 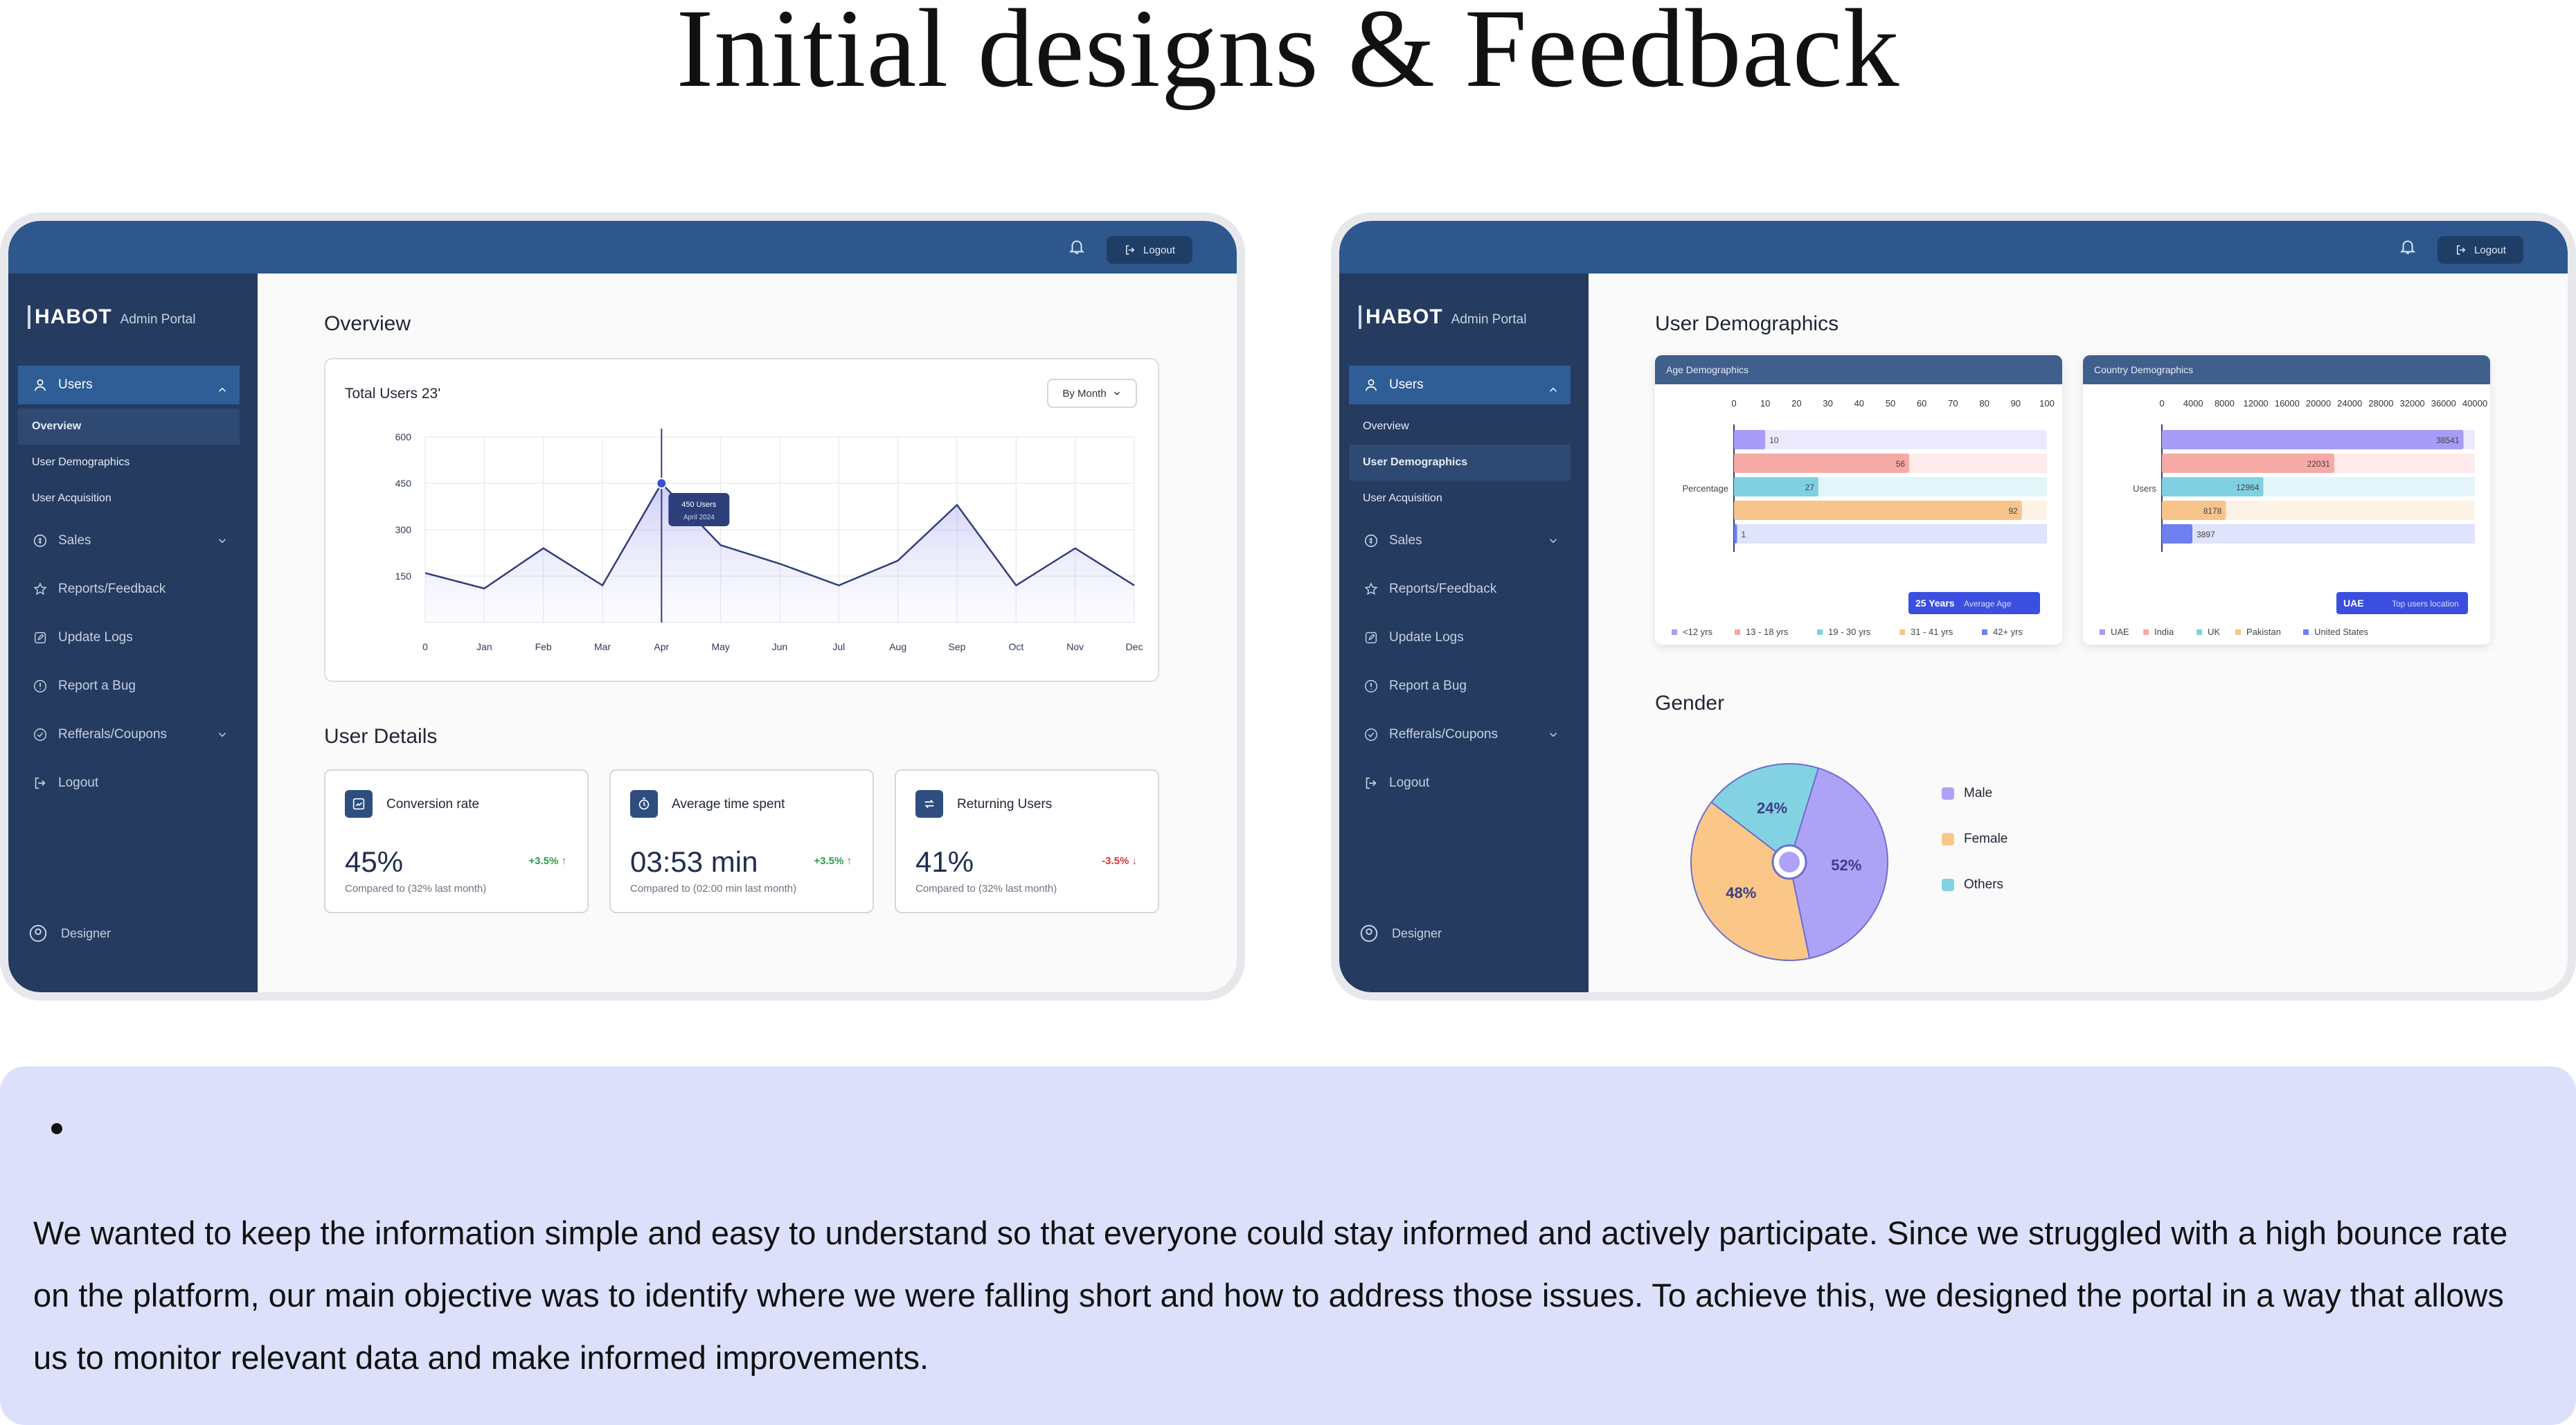 What do you see at coordinates (1417, 933) in the screenshot?
I see `designer-label: Designer` at bounding box center [1417, 933].